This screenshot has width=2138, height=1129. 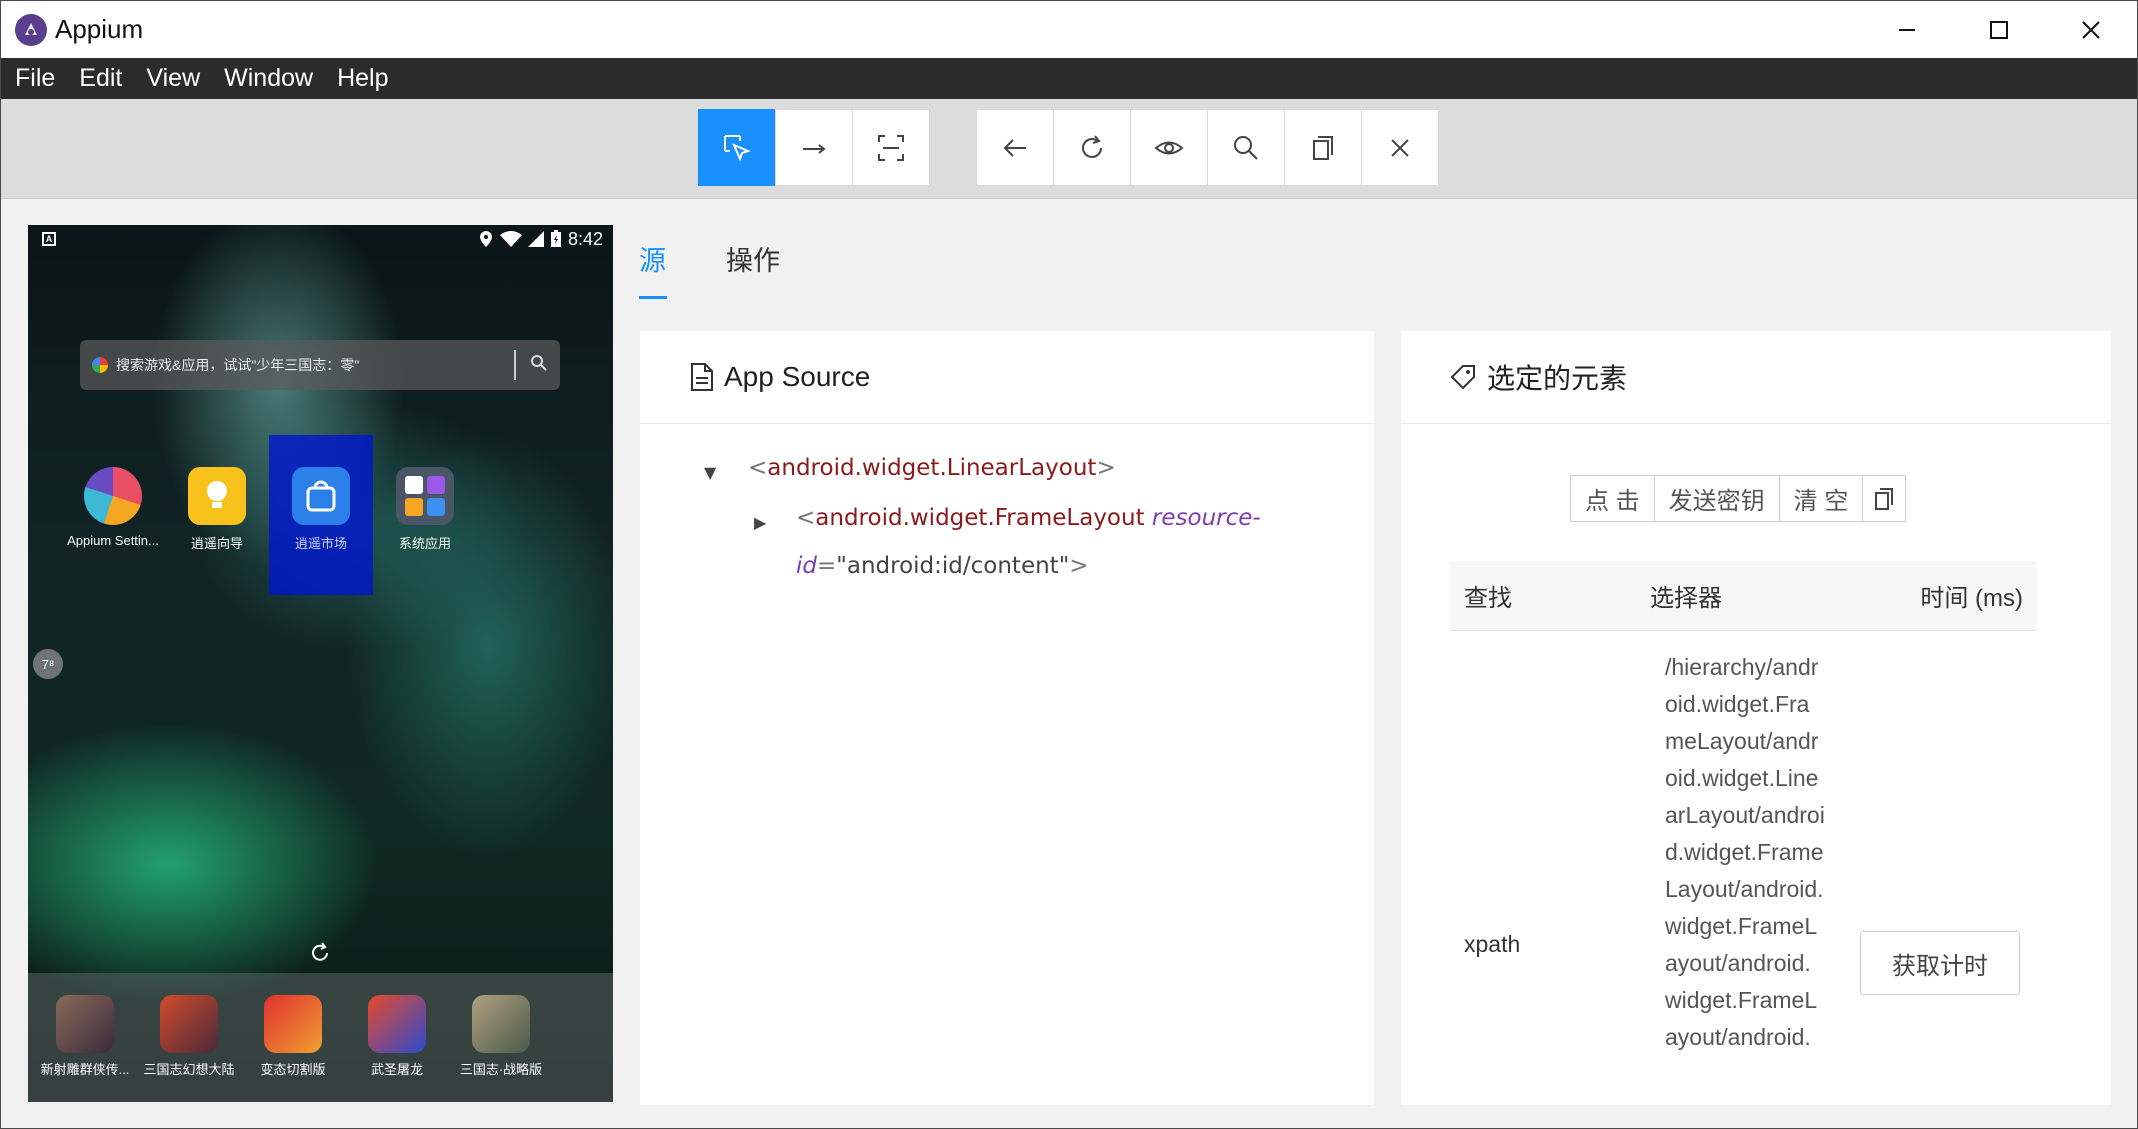 What do you see at coordinates (1463, 377) in the screenshot?
I see `tag-icon` at bounding box center [1463, 377].